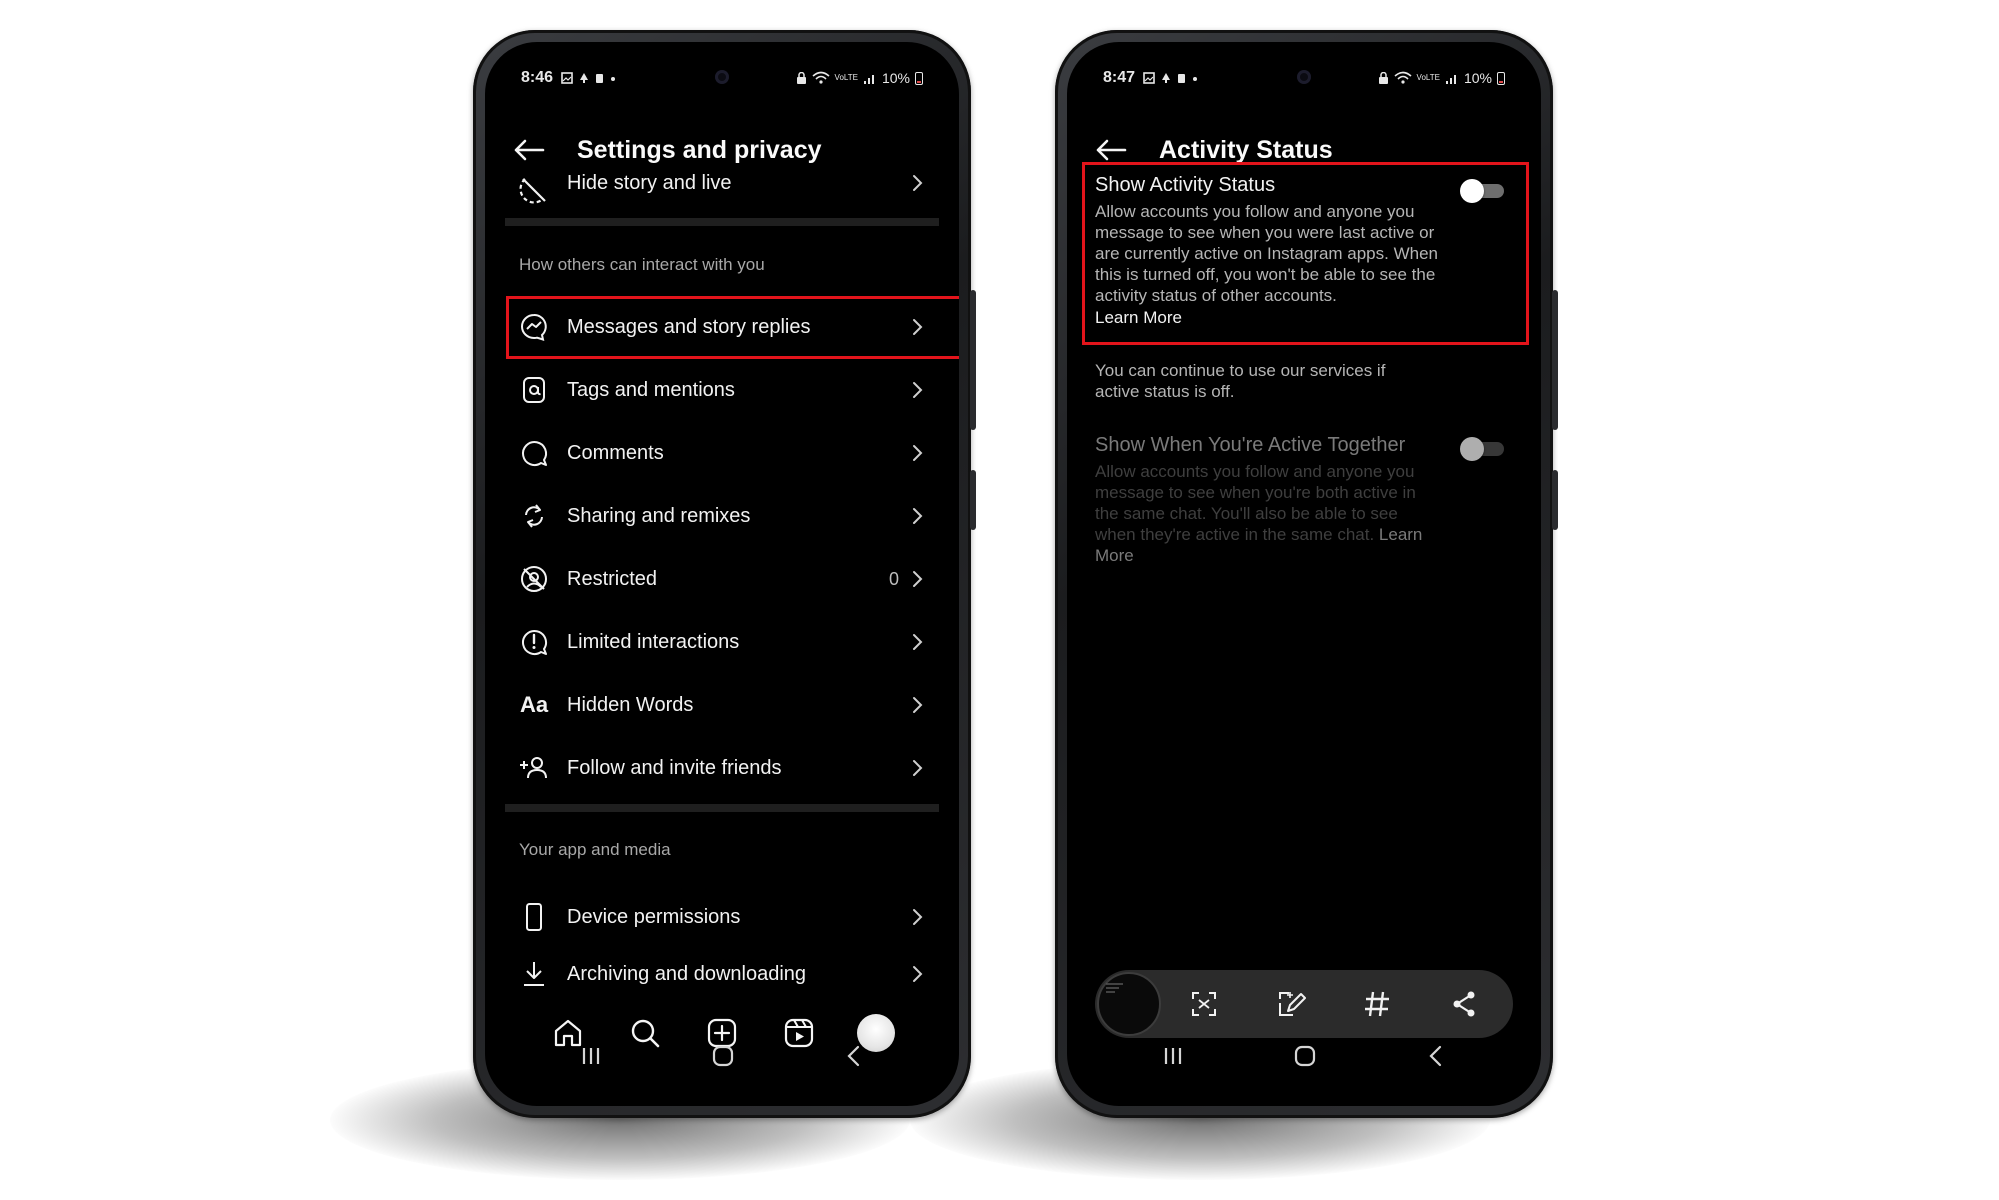 This screenshot has width=1999, height=1200. What do you see at coordinates (1291, 1004) in the screenshot?
I see `edit-icon` at bounding box center [1291, 1004].